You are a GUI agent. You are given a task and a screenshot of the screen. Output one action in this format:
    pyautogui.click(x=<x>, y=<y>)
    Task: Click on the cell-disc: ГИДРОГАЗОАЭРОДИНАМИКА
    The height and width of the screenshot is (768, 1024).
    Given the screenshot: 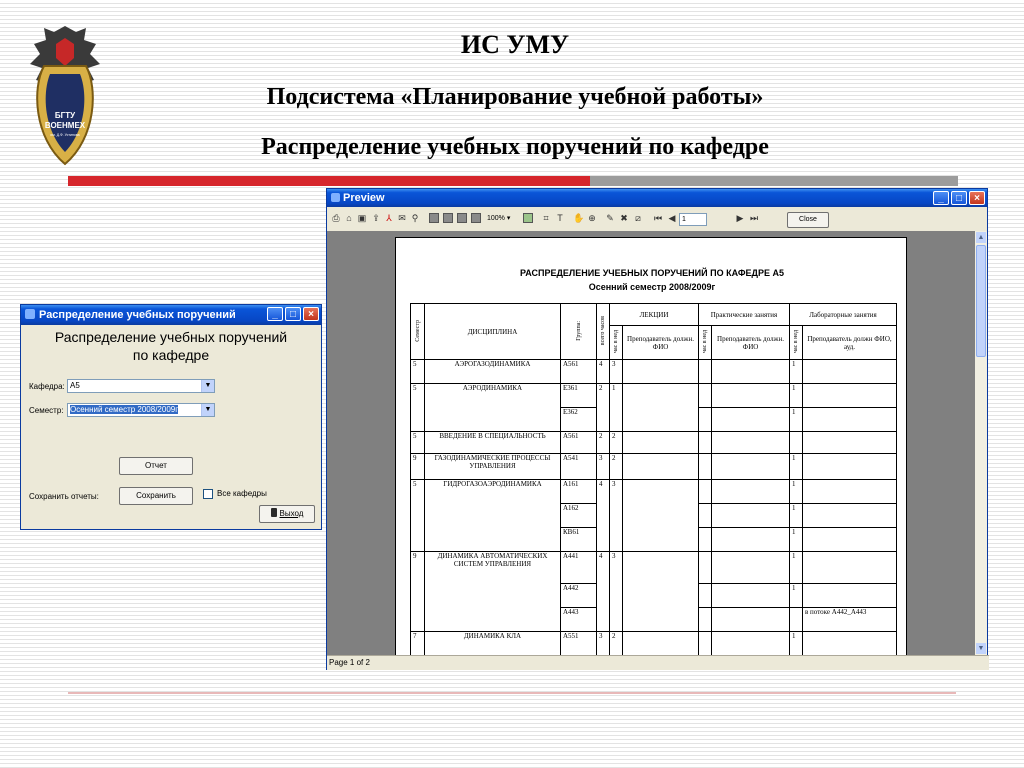 What is the action you would take?
    pyautogui.click(x=492, y=515)
    